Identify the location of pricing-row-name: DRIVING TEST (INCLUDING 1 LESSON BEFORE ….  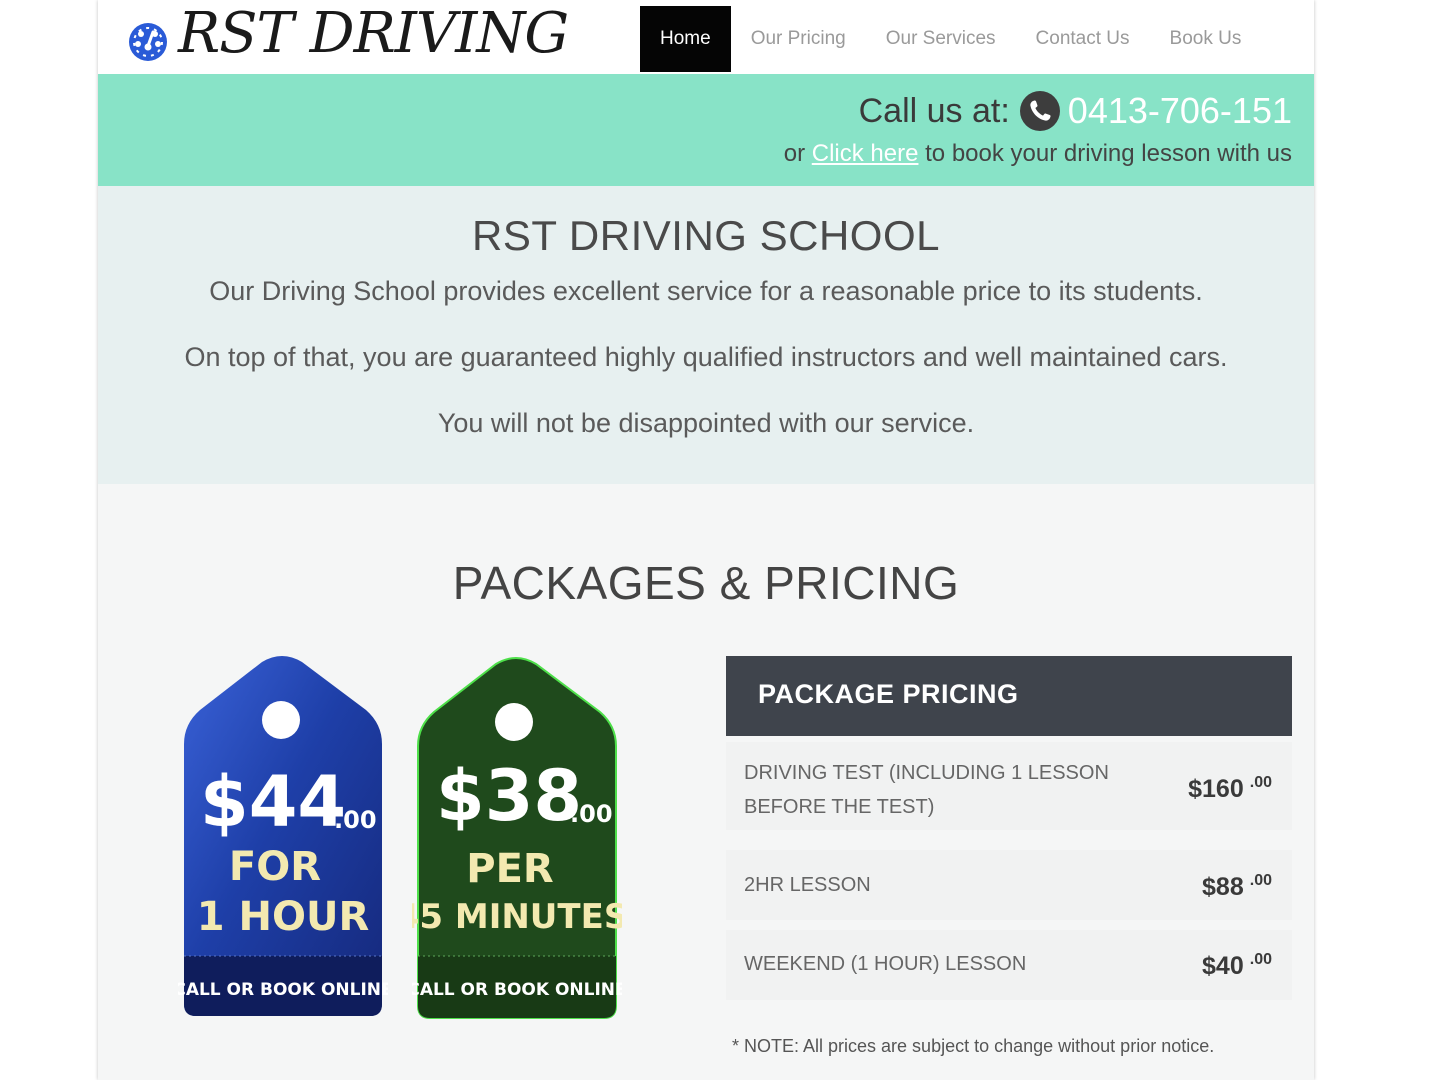
(926, 790).